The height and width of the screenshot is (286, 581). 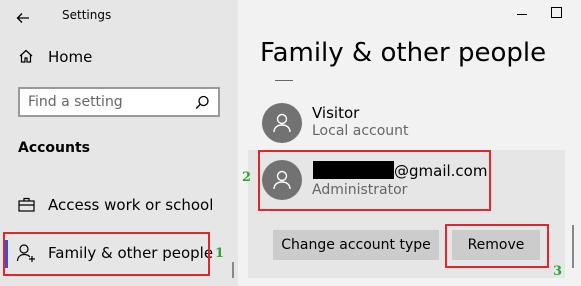 What do you see at coordinates (335, 113) in the screenshot?
I see `account-name: Visitor` at bounding box center [335, 113].